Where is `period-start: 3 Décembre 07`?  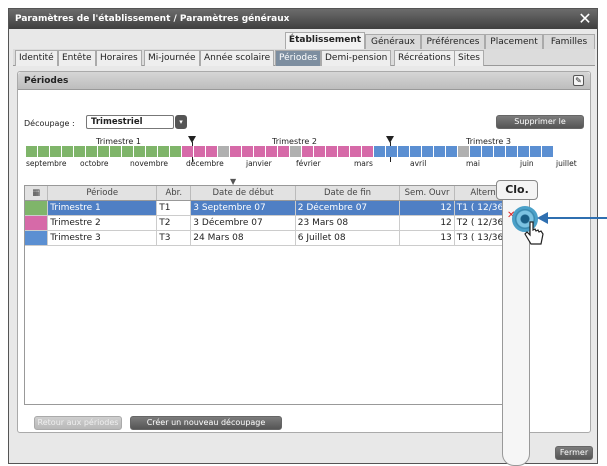
period-start: 3 Décembre 07 is located at coordinates (243, 223).